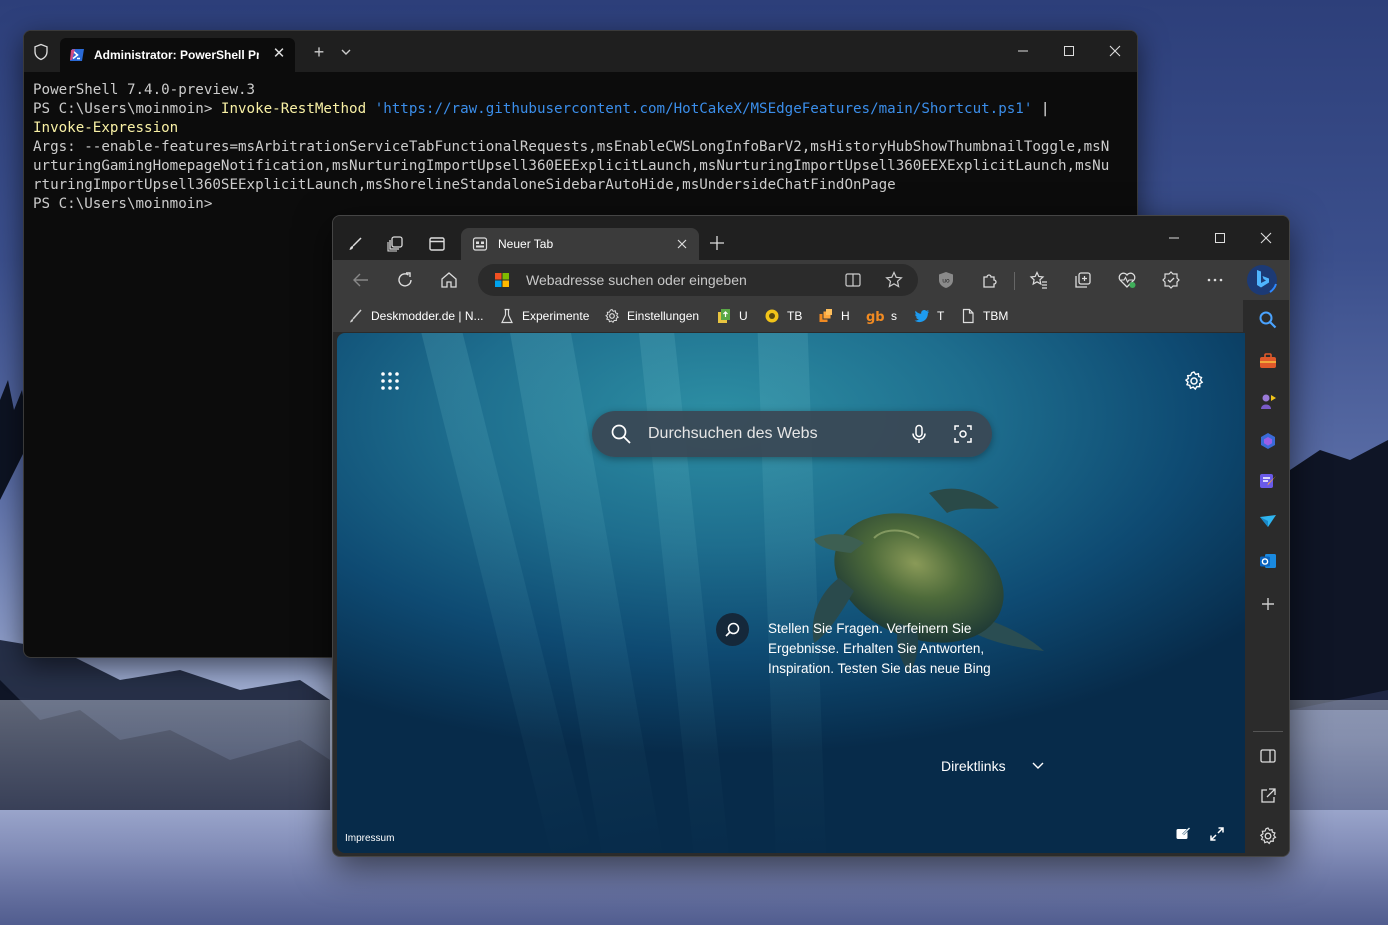 The image size is (1388, 925). What do you see at coordinates (449, 280) in the screenshot?
I see `home-icon` at bounding box center [449, 280].